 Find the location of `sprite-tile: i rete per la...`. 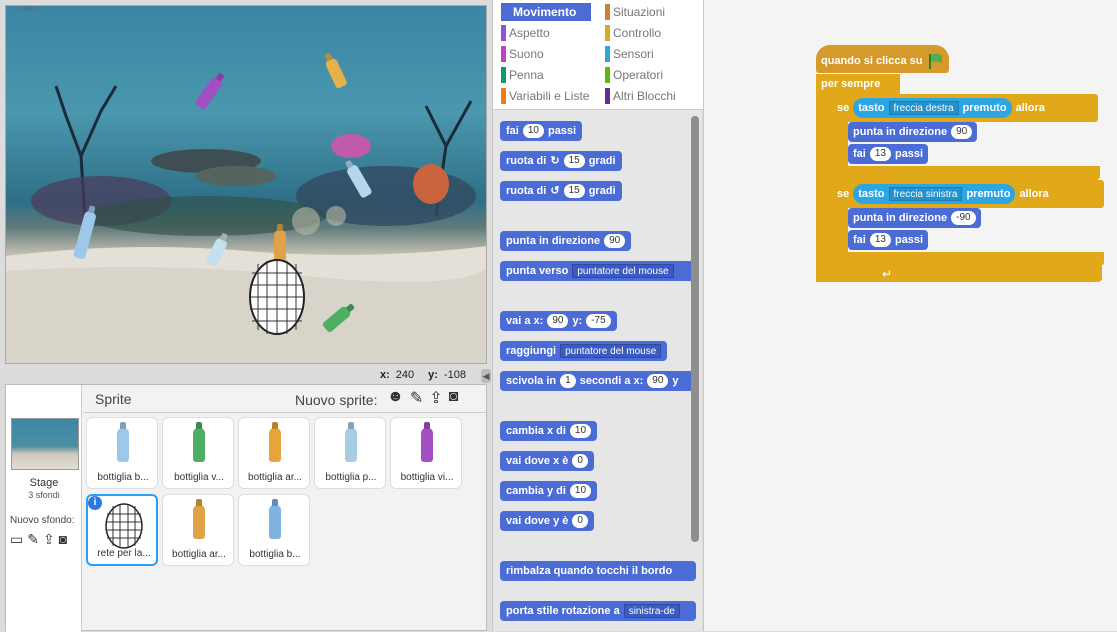

sprite-tile: i rete per la... is located at coordinates (122, 530).